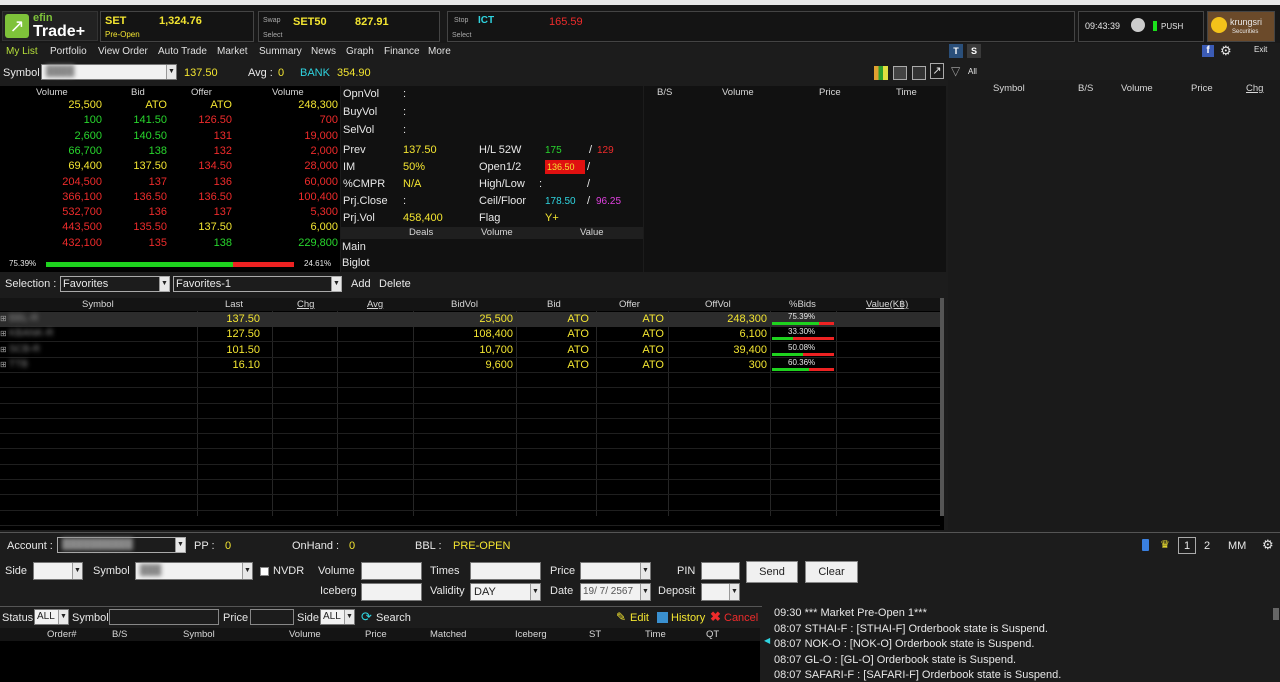 The image size is (1280, 682). Describe the element at coordinates (280, 51) in the screenshot. I see `nav-summary: Summary` at that location.